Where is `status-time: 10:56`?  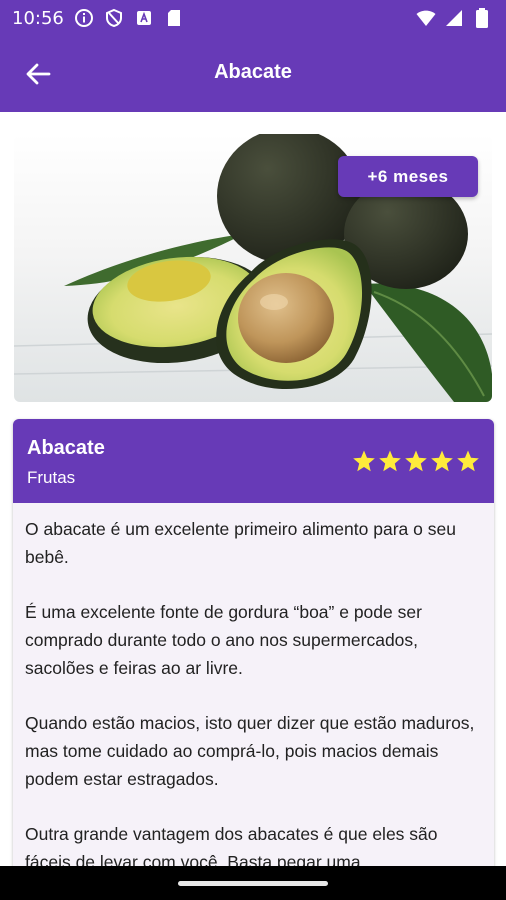 status-time: 10:56 is located at coordinates (38, 18).